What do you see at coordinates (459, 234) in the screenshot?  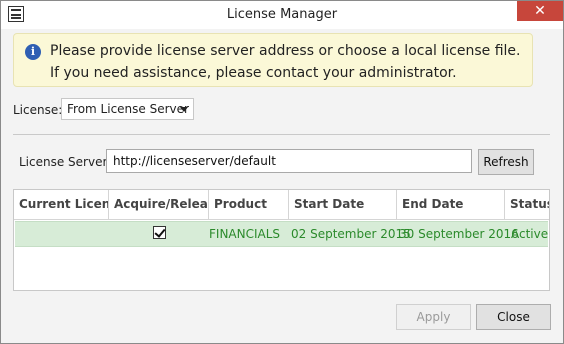 I see `cell-end-date: 30 September 2016` at bounding box center [459, 234].